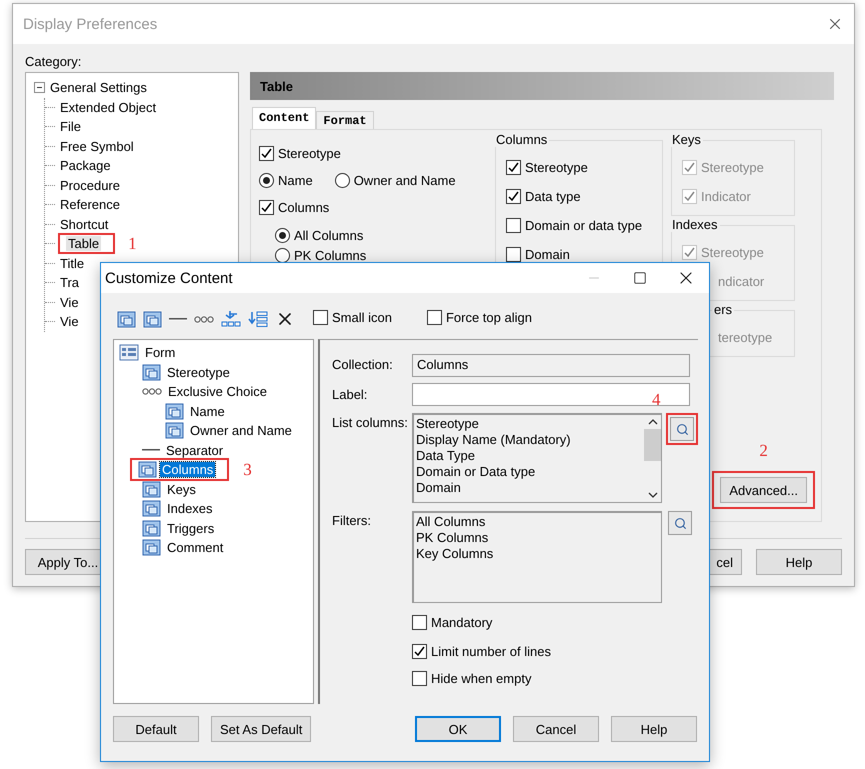 This screenshot has height=769, width=865. What do you see at coordinates (84, 224) in the screenshot?
I see `tree-item: Shortcut` at bounding box center [84, 224].